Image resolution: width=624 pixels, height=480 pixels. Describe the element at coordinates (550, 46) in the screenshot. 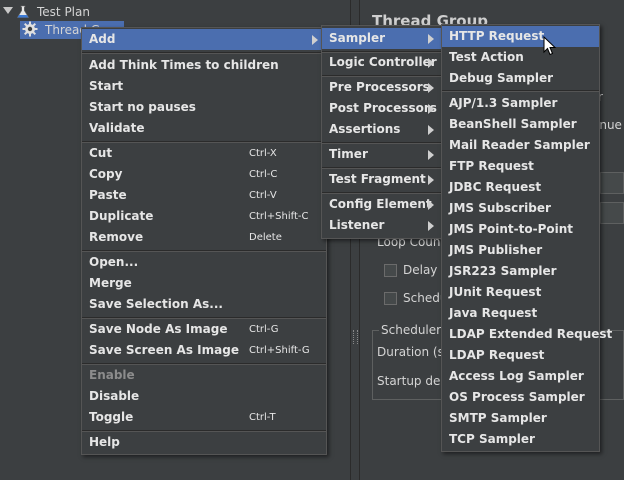

I see `mouse-pointer-icon` at that location.